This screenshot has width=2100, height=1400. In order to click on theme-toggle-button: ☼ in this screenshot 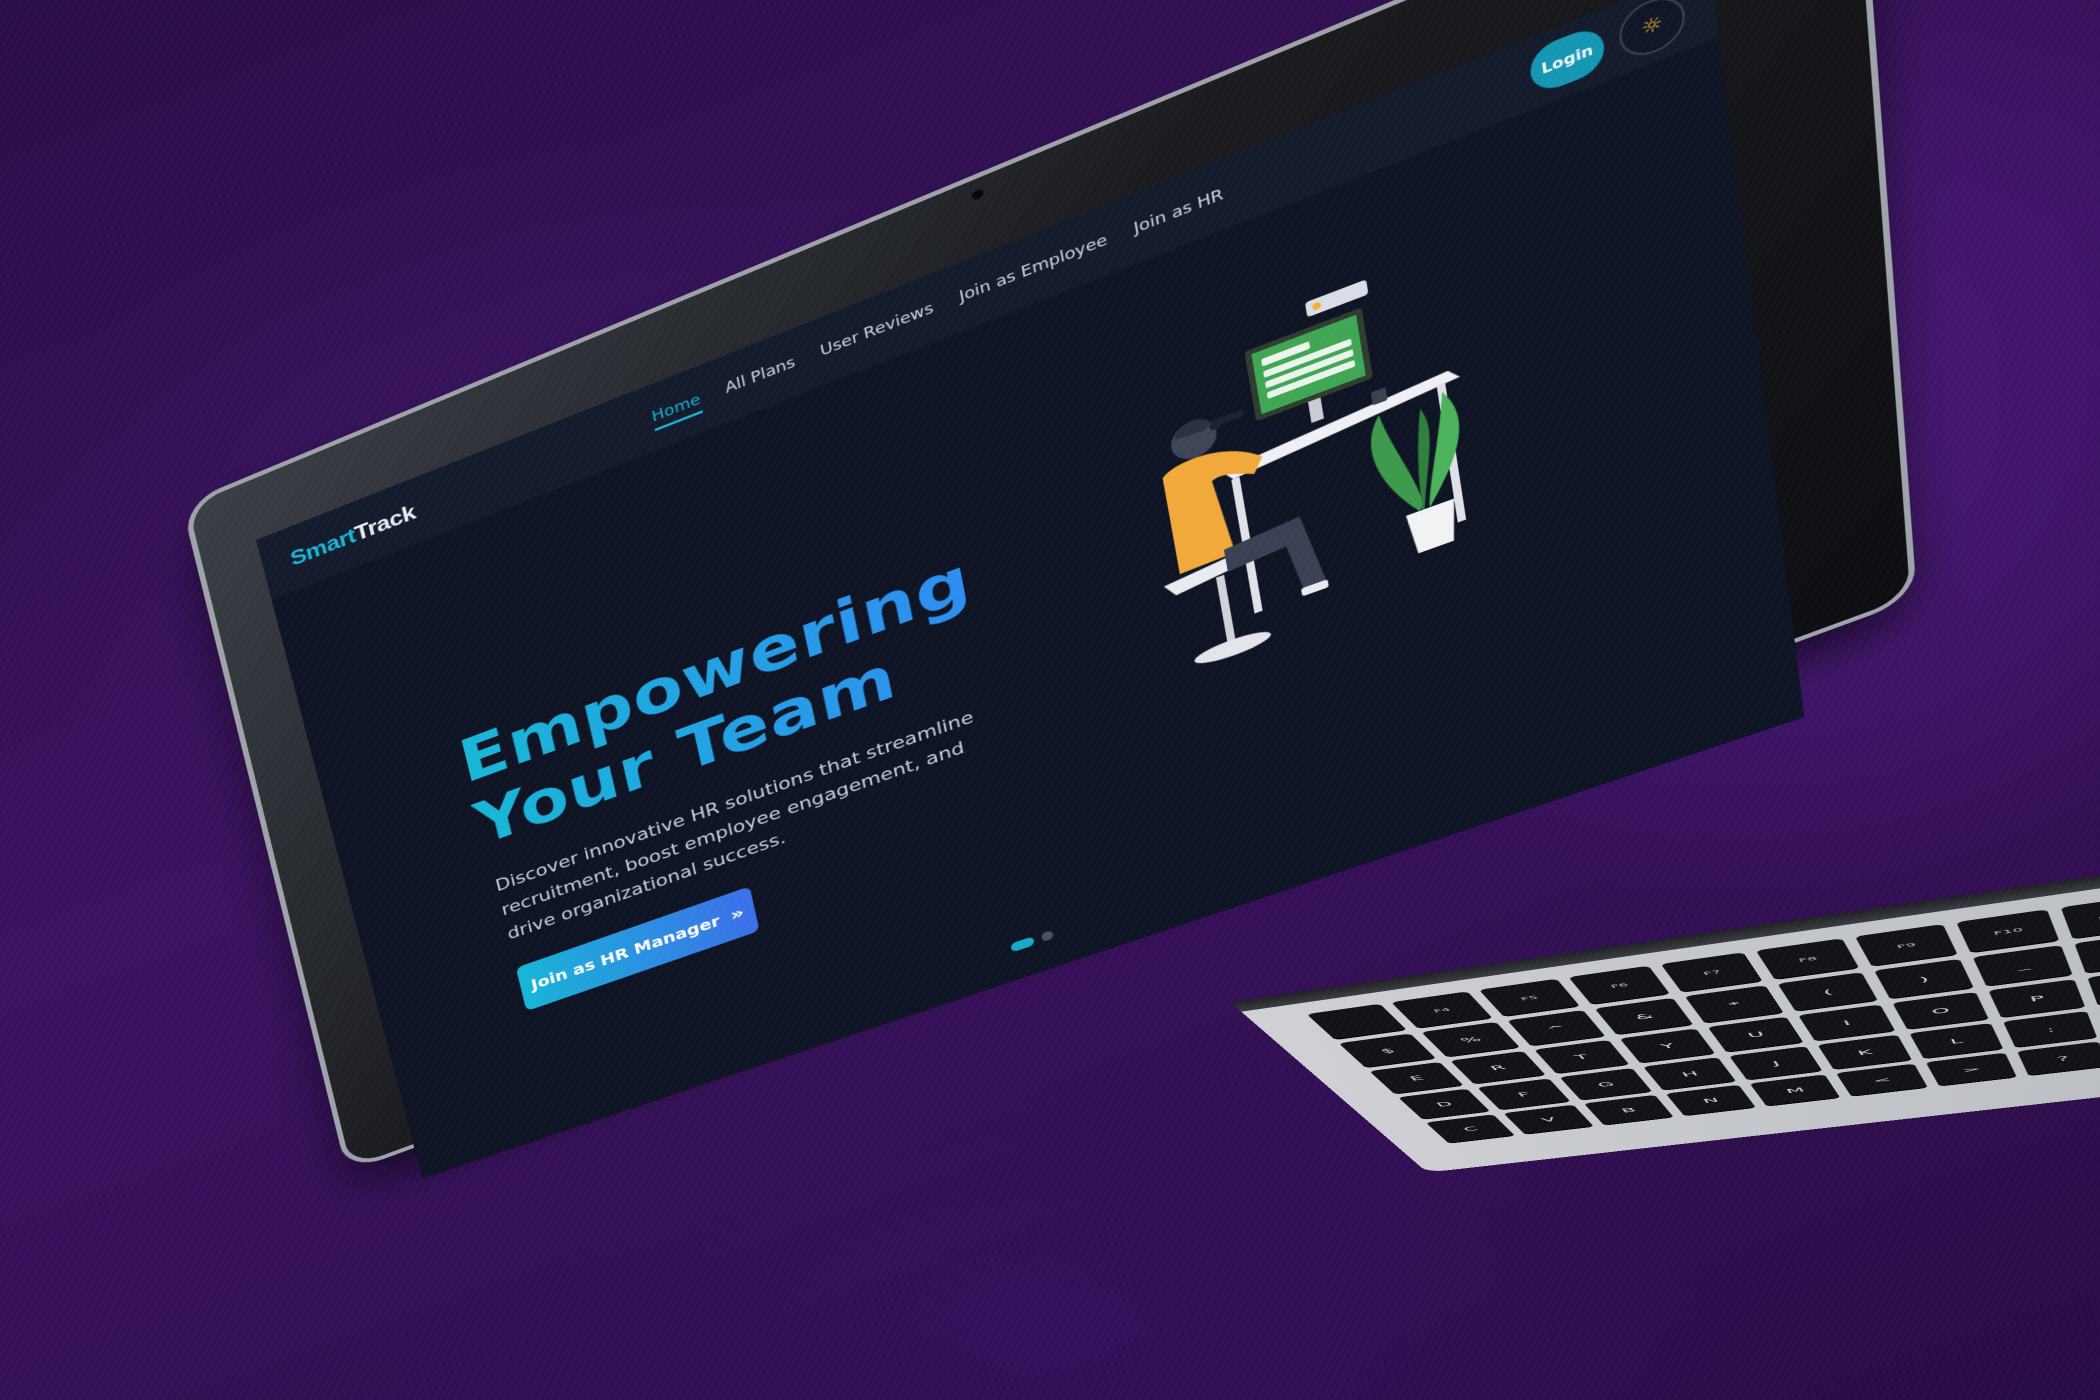, I will do `click(1652, 32)`.